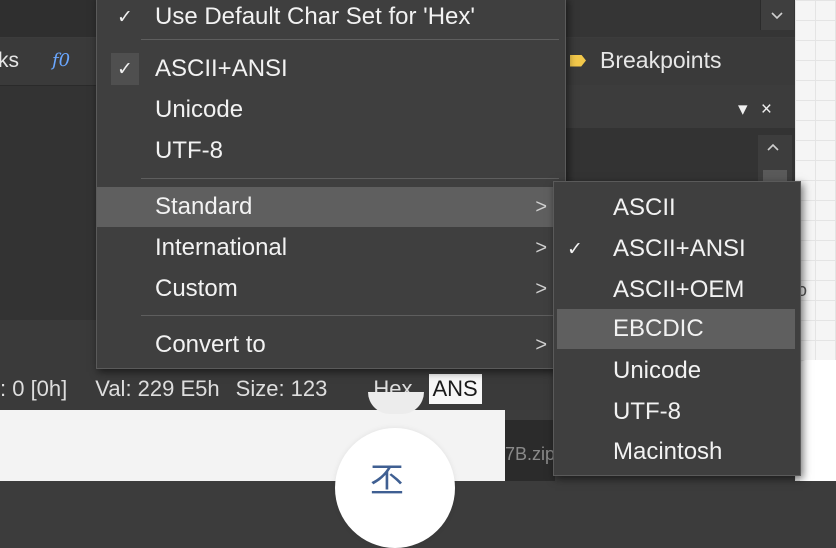 The width and height of the screenshot is (836, 548). Describe the element at coordinates (221, 68) in the screenshot. I see `menu-item-label: ASCII+ANSI` at that location.